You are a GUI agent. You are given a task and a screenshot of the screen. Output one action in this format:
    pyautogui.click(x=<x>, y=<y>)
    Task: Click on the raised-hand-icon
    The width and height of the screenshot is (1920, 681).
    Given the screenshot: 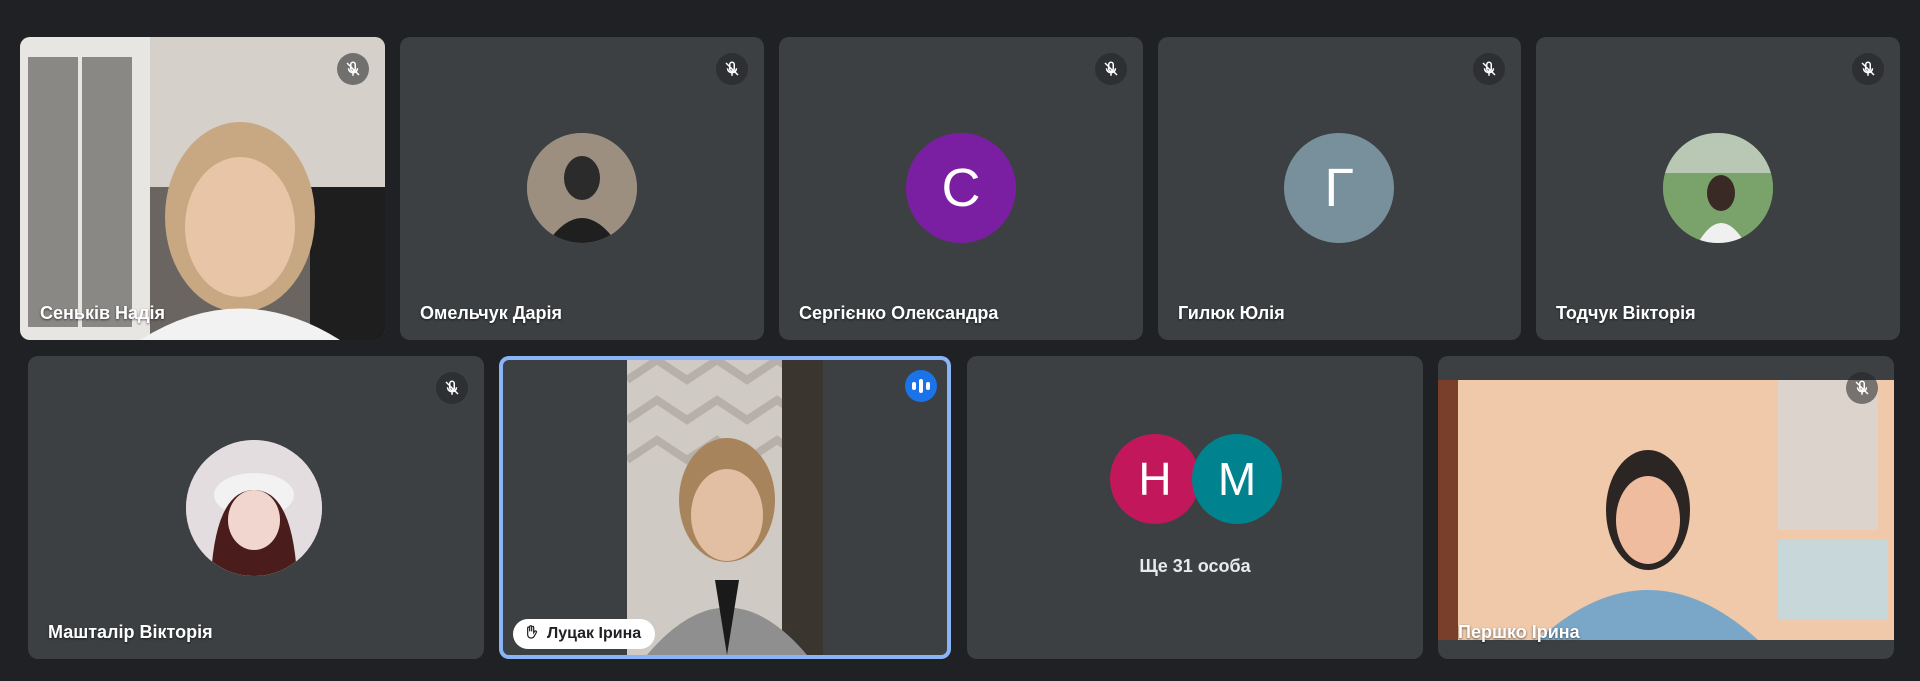 What is the action you would take?
    pyautogui.click(x=531, y=634)
    